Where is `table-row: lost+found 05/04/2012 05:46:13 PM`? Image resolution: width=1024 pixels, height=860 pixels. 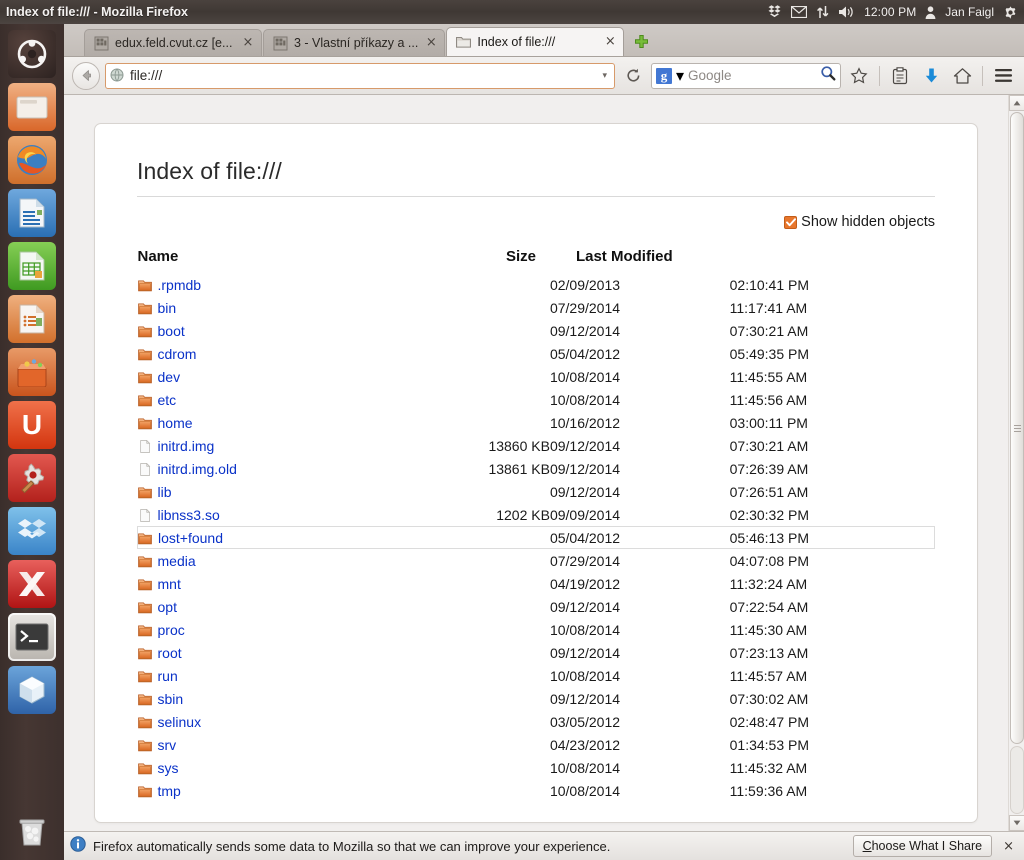
table-row: lost+found 05/04/2012 05:46:13 PM is located at coordinates (536, 537).